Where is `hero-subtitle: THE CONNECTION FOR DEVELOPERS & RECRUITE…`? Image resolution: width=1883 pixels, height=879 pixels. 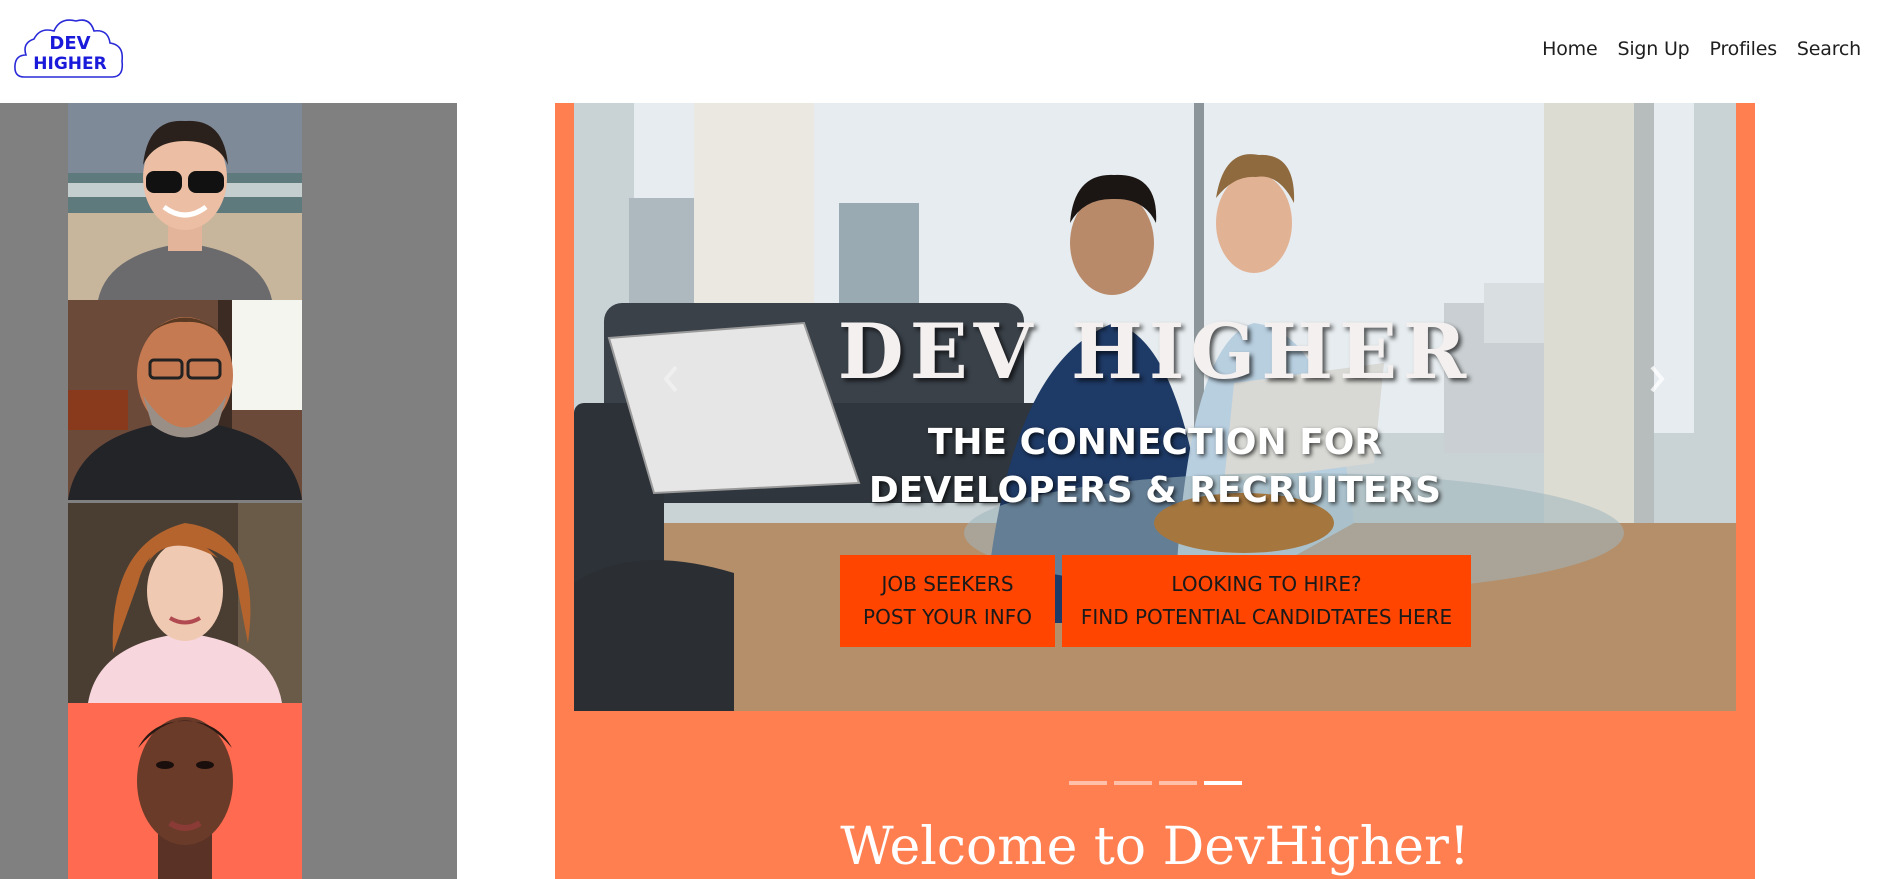 hero-subtitle: THE CONNECTION FOR DEVELOPERS & RECRUITE… is located at coordinates (1155, 467).